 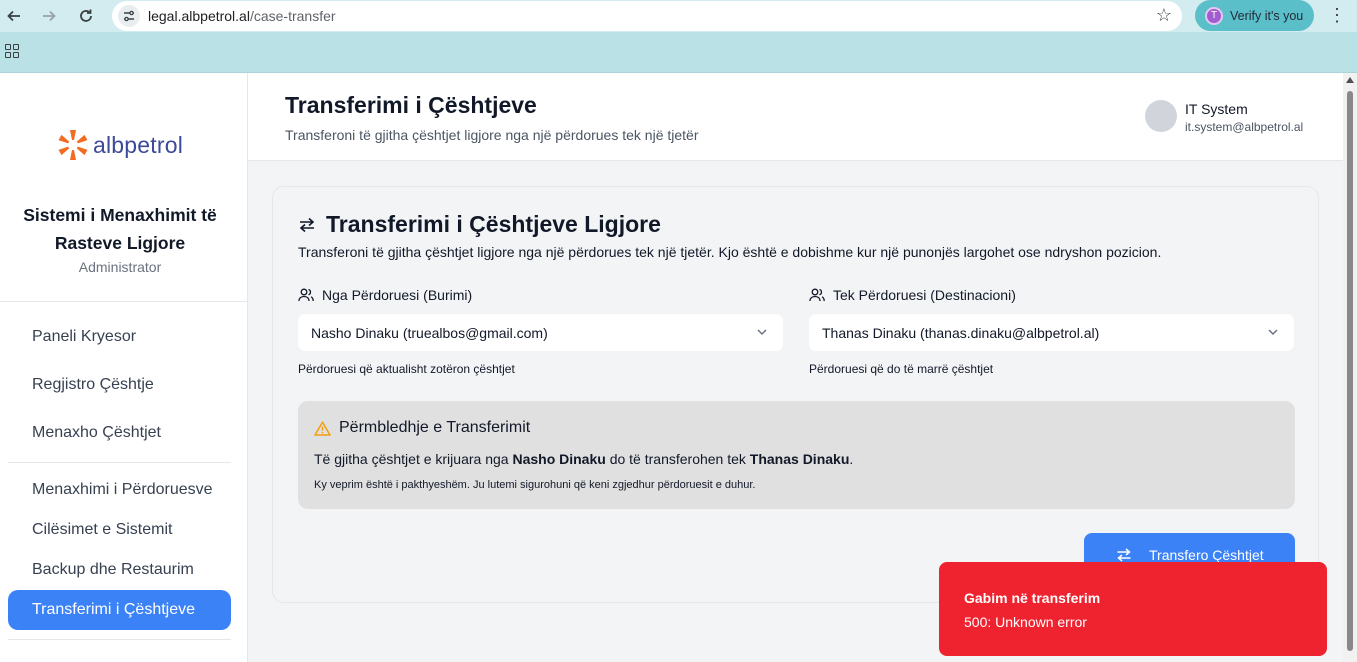 I want to click on summary-title: Përmbledhje e Transferimit, so click(x=435, y=427).